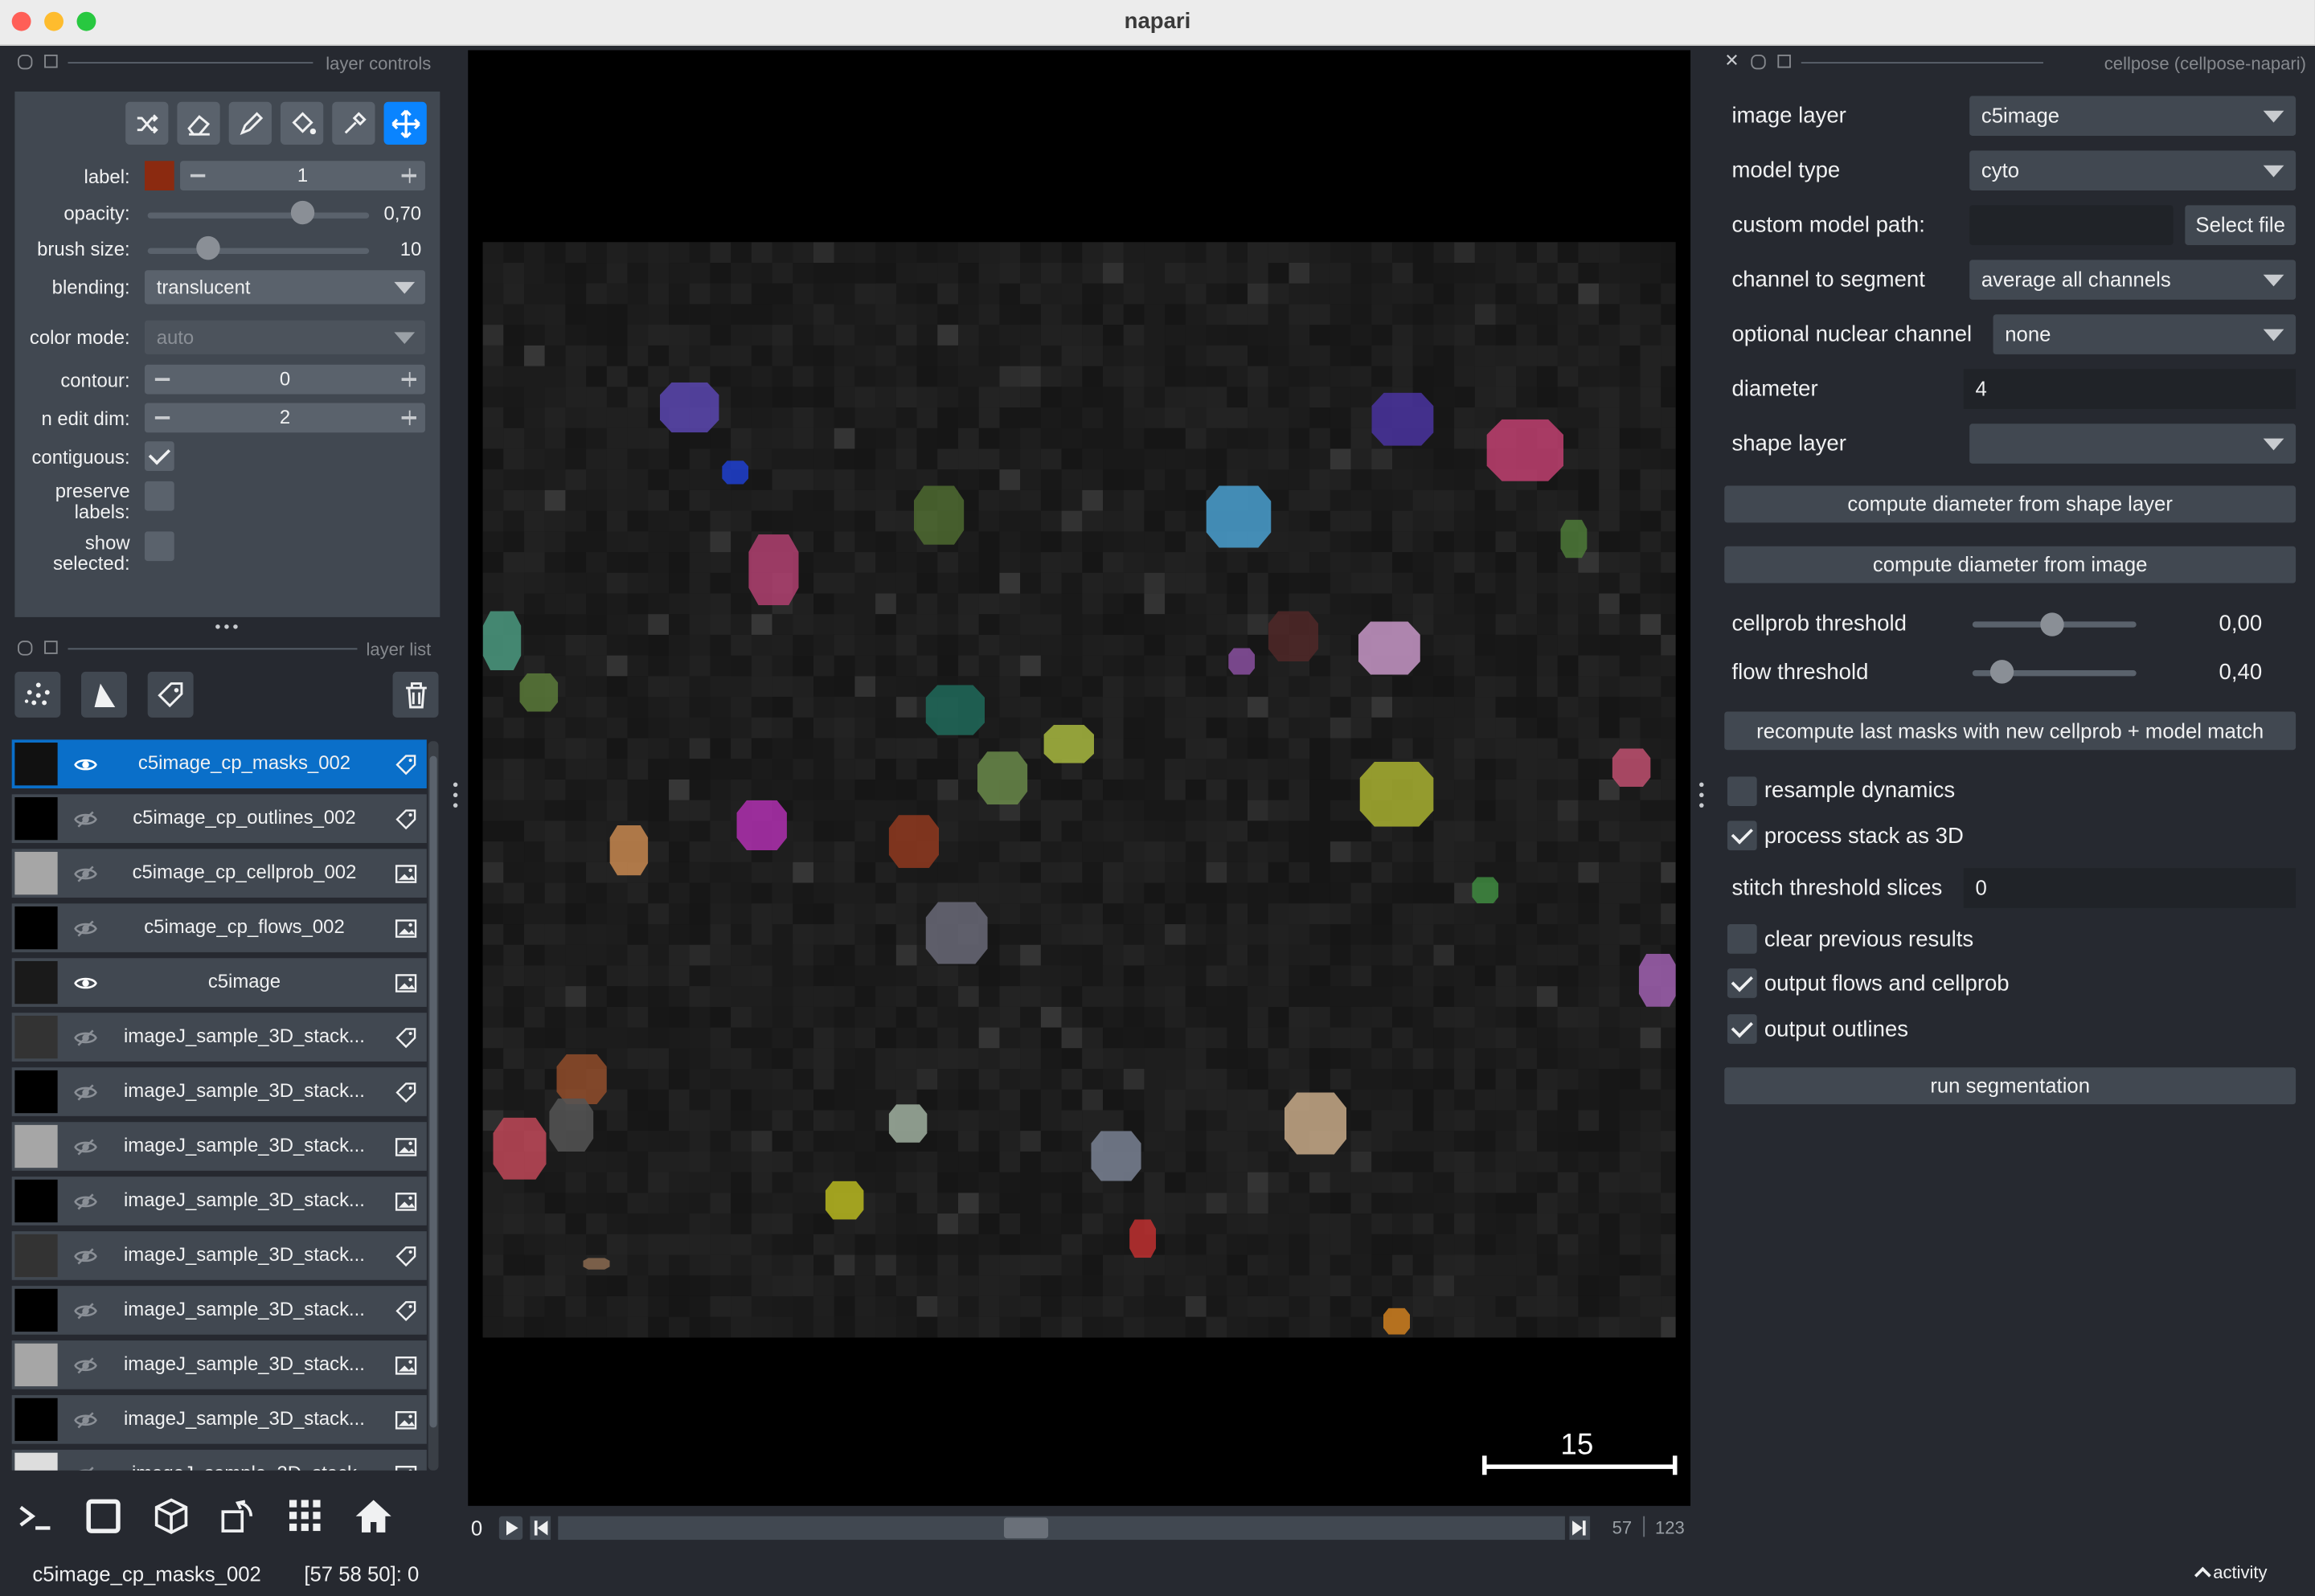 The image size is (2315, 1596). Describe the element at coordinates (2133, 116) in the screenshot. I see `image-layer-dropdown: c5image` at that location.